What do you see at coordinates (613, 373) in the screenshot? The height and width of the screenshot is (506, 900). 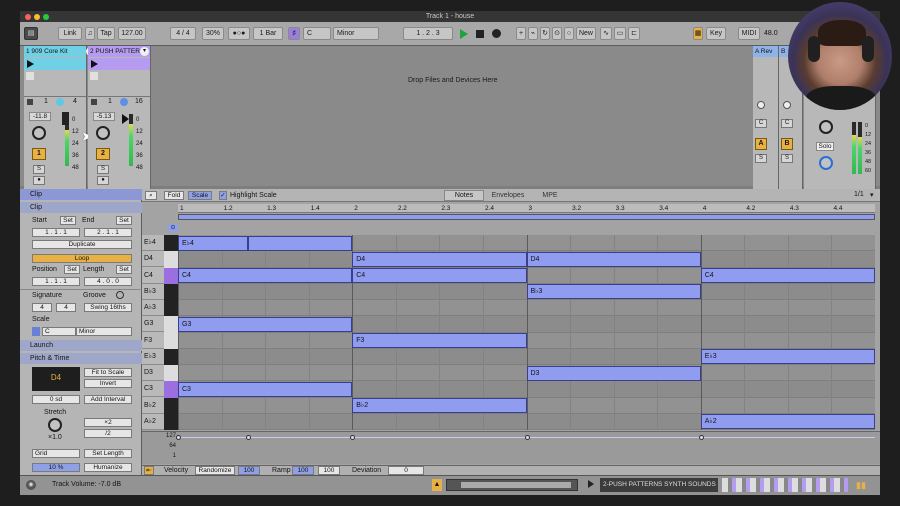 I see `midi-note: D3` at bounding box center [613, 373].